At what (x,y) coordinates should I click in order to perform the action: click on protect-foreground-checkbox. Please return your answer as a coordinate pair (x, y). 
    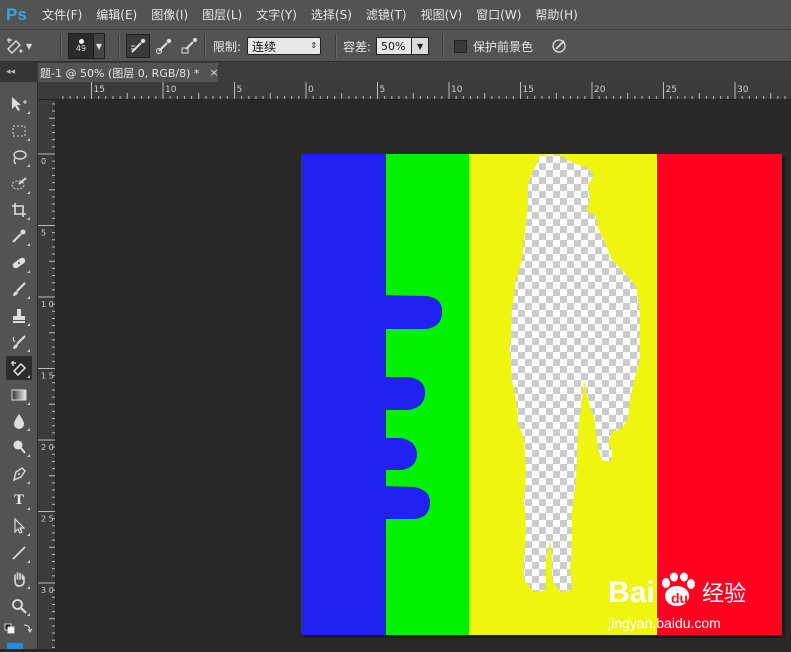
    Looking at the image, I should click on (460, 46).